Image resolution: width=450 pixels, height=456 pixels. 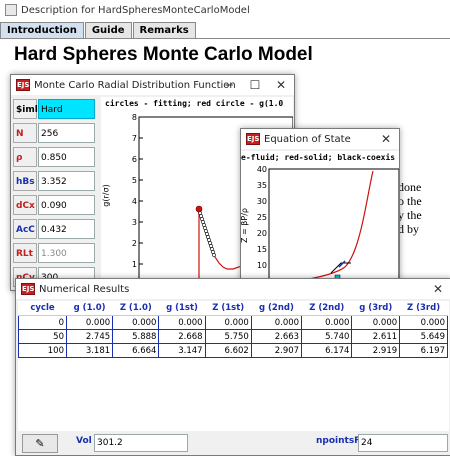 What do you see at coordinates (229, 85) in the screenshot?
I see `minimize-button: ─` at bounding box center [229, 85].